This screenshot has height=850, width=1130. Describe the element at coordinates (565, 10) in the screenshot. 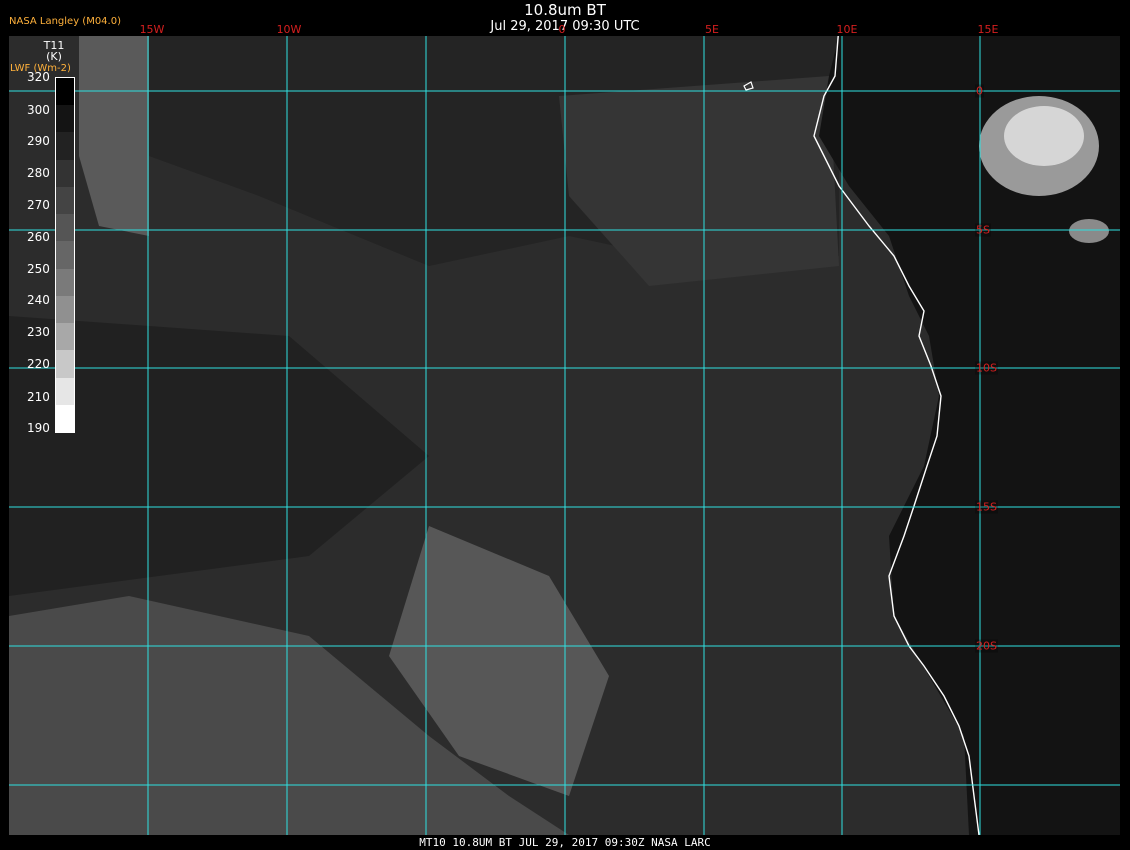

I see `product-title: 10.8um BT` at that location.